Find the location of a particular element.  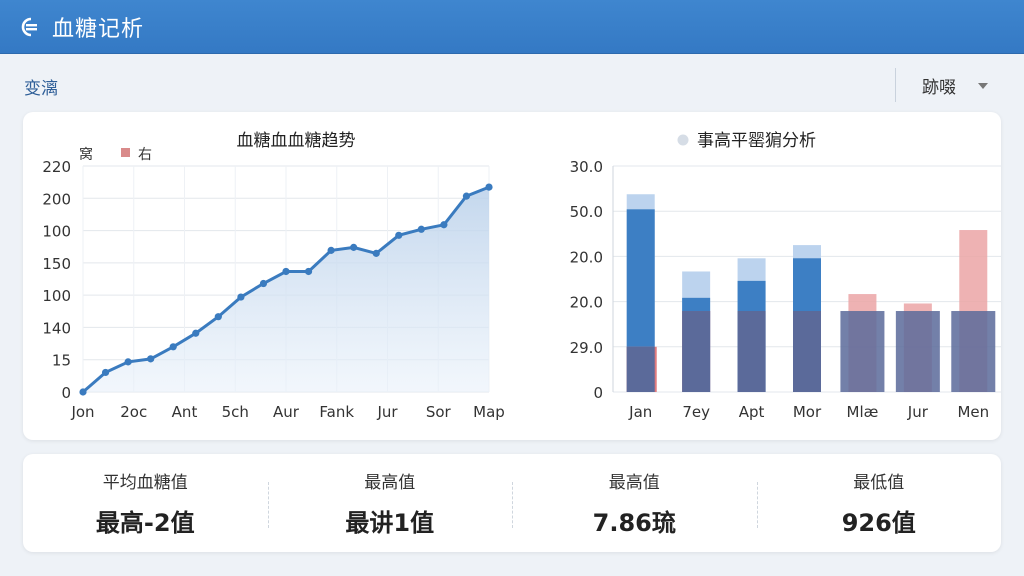

x-tick-label: Men is located at coordinates (973, 412).